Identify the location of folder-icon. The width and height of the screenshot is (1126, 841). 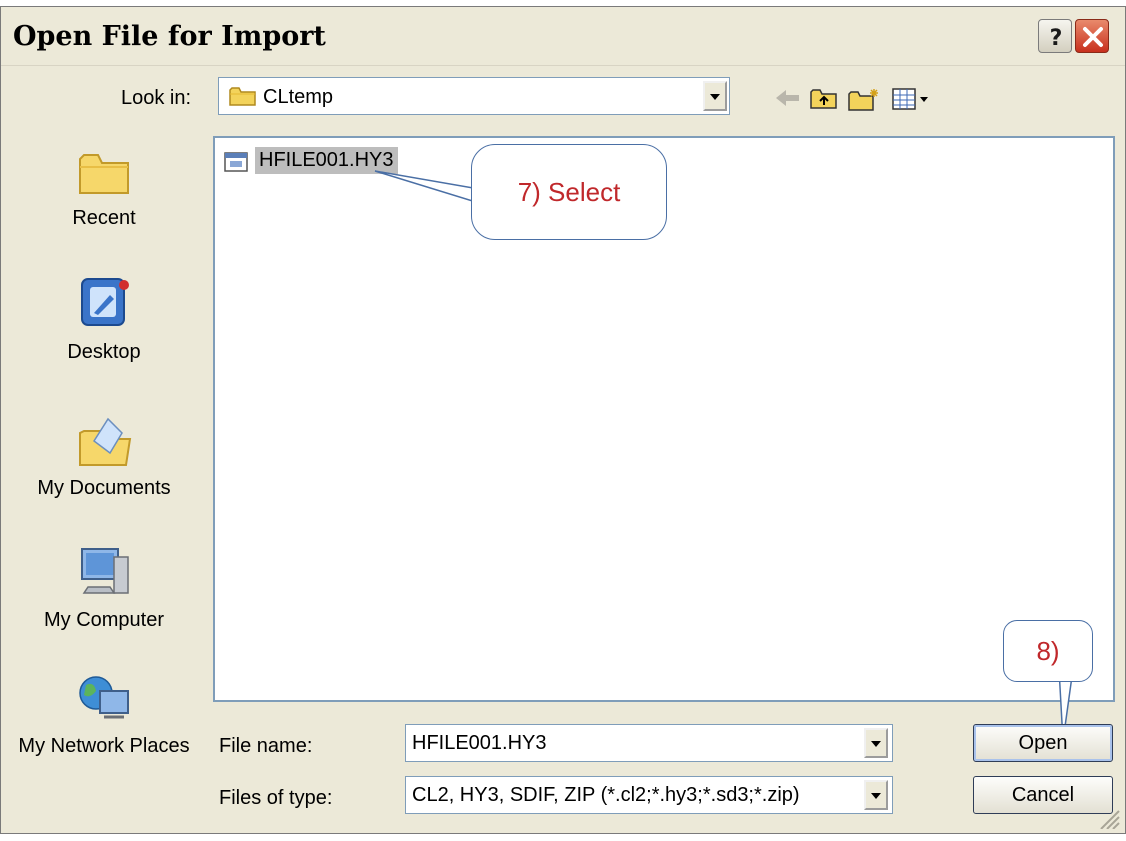
(242, 96).